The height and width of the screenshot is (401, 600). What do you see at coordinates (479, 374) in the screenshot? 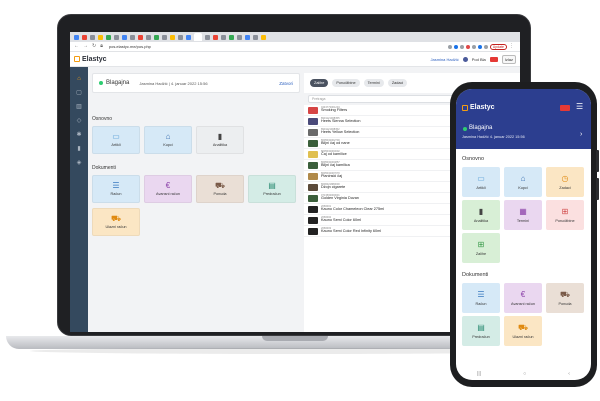
I see `recents-icon: |||` at bounding box center [479, 374].